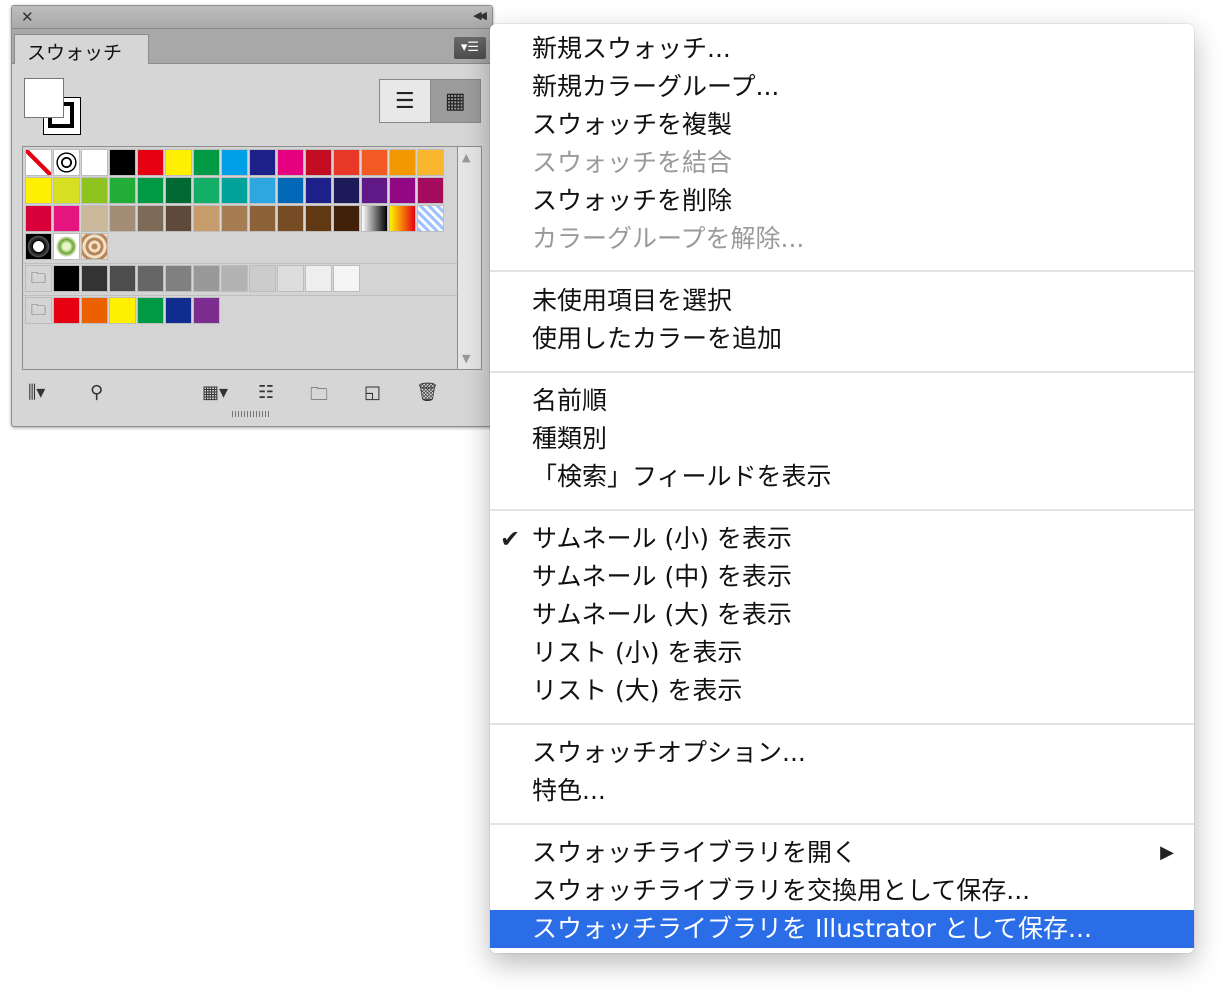 The image size is (1221, 1004). Describe the element at coordinates (470, 258) in the screenshot. I see `scrollbar: ▲ ▼` at that location.